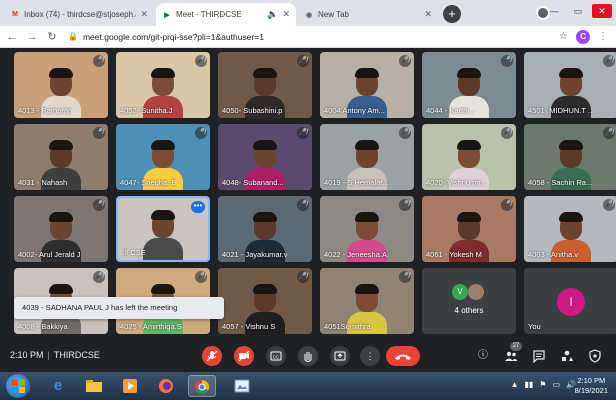 The width and height of the screenshot is (616, 400). Describe the element at coordinates (567, 356) in the screenshot. I see `activities-icon` at that location.